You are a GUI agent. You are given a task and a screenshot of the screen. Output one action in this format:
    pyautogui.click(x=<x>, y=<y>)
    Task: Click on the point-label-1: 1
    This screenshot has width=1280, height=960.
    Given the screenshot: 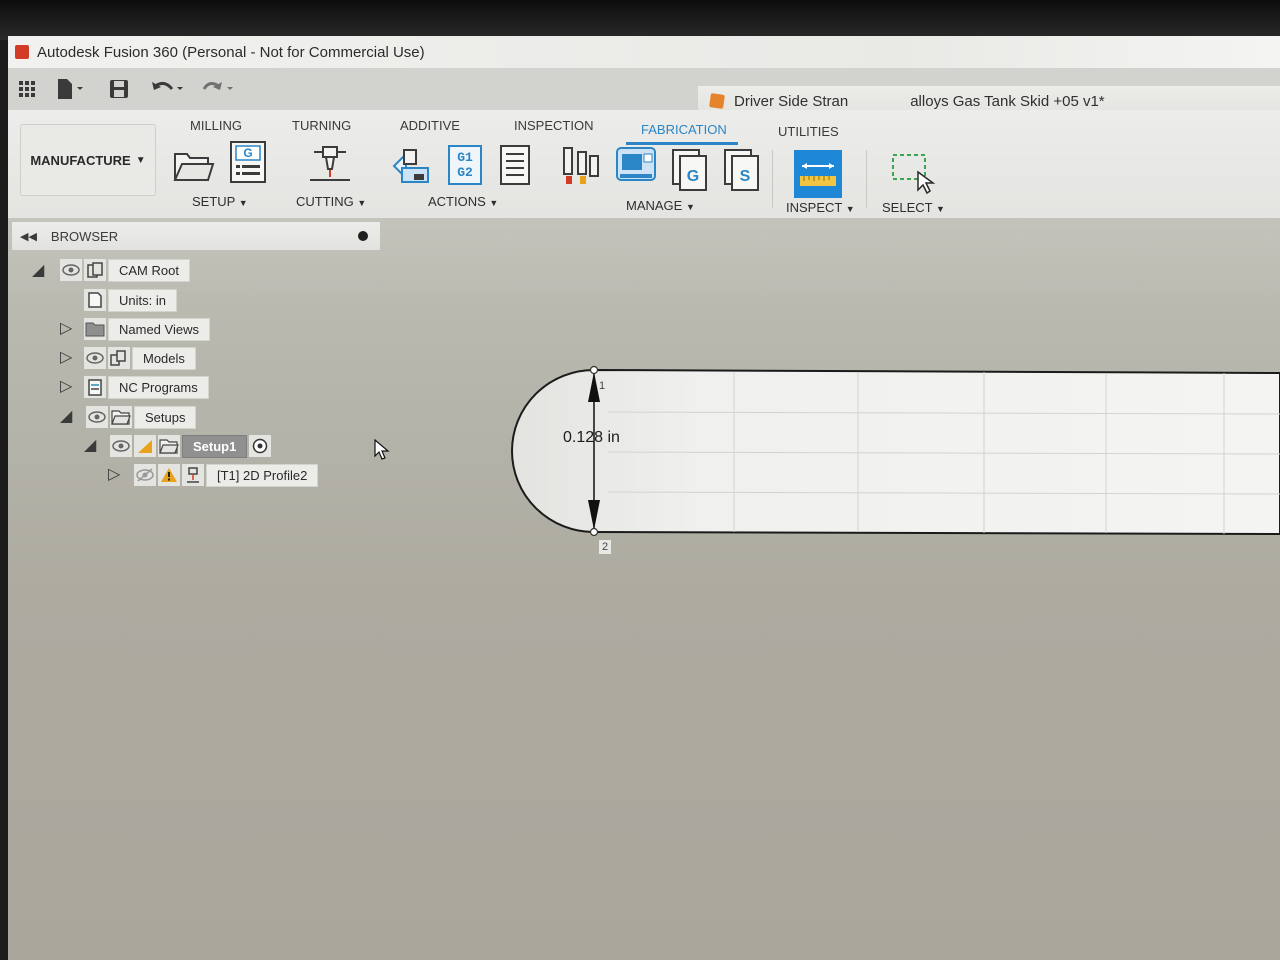 What is the action you would take?
    pyautogui.click(x=602, y=386)
    